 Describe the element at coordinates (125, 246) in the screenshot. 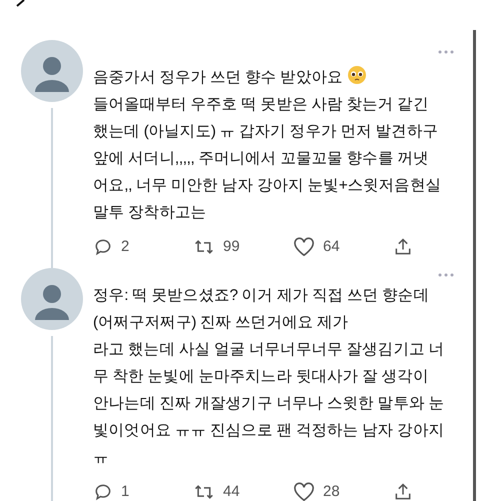

I see `reply-count: 2` at that location.